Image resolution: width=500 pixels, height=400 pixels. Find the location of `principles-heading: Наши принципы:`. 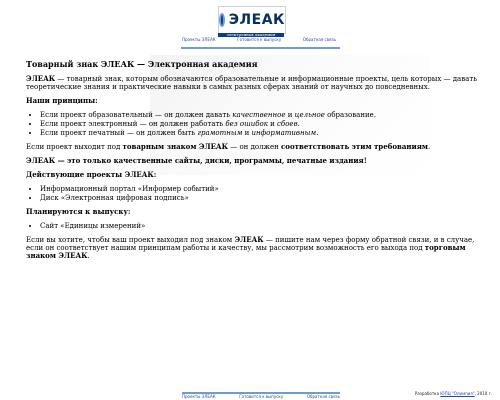

principles-heading: Наши принципы: is located at coordinates (62, 100).